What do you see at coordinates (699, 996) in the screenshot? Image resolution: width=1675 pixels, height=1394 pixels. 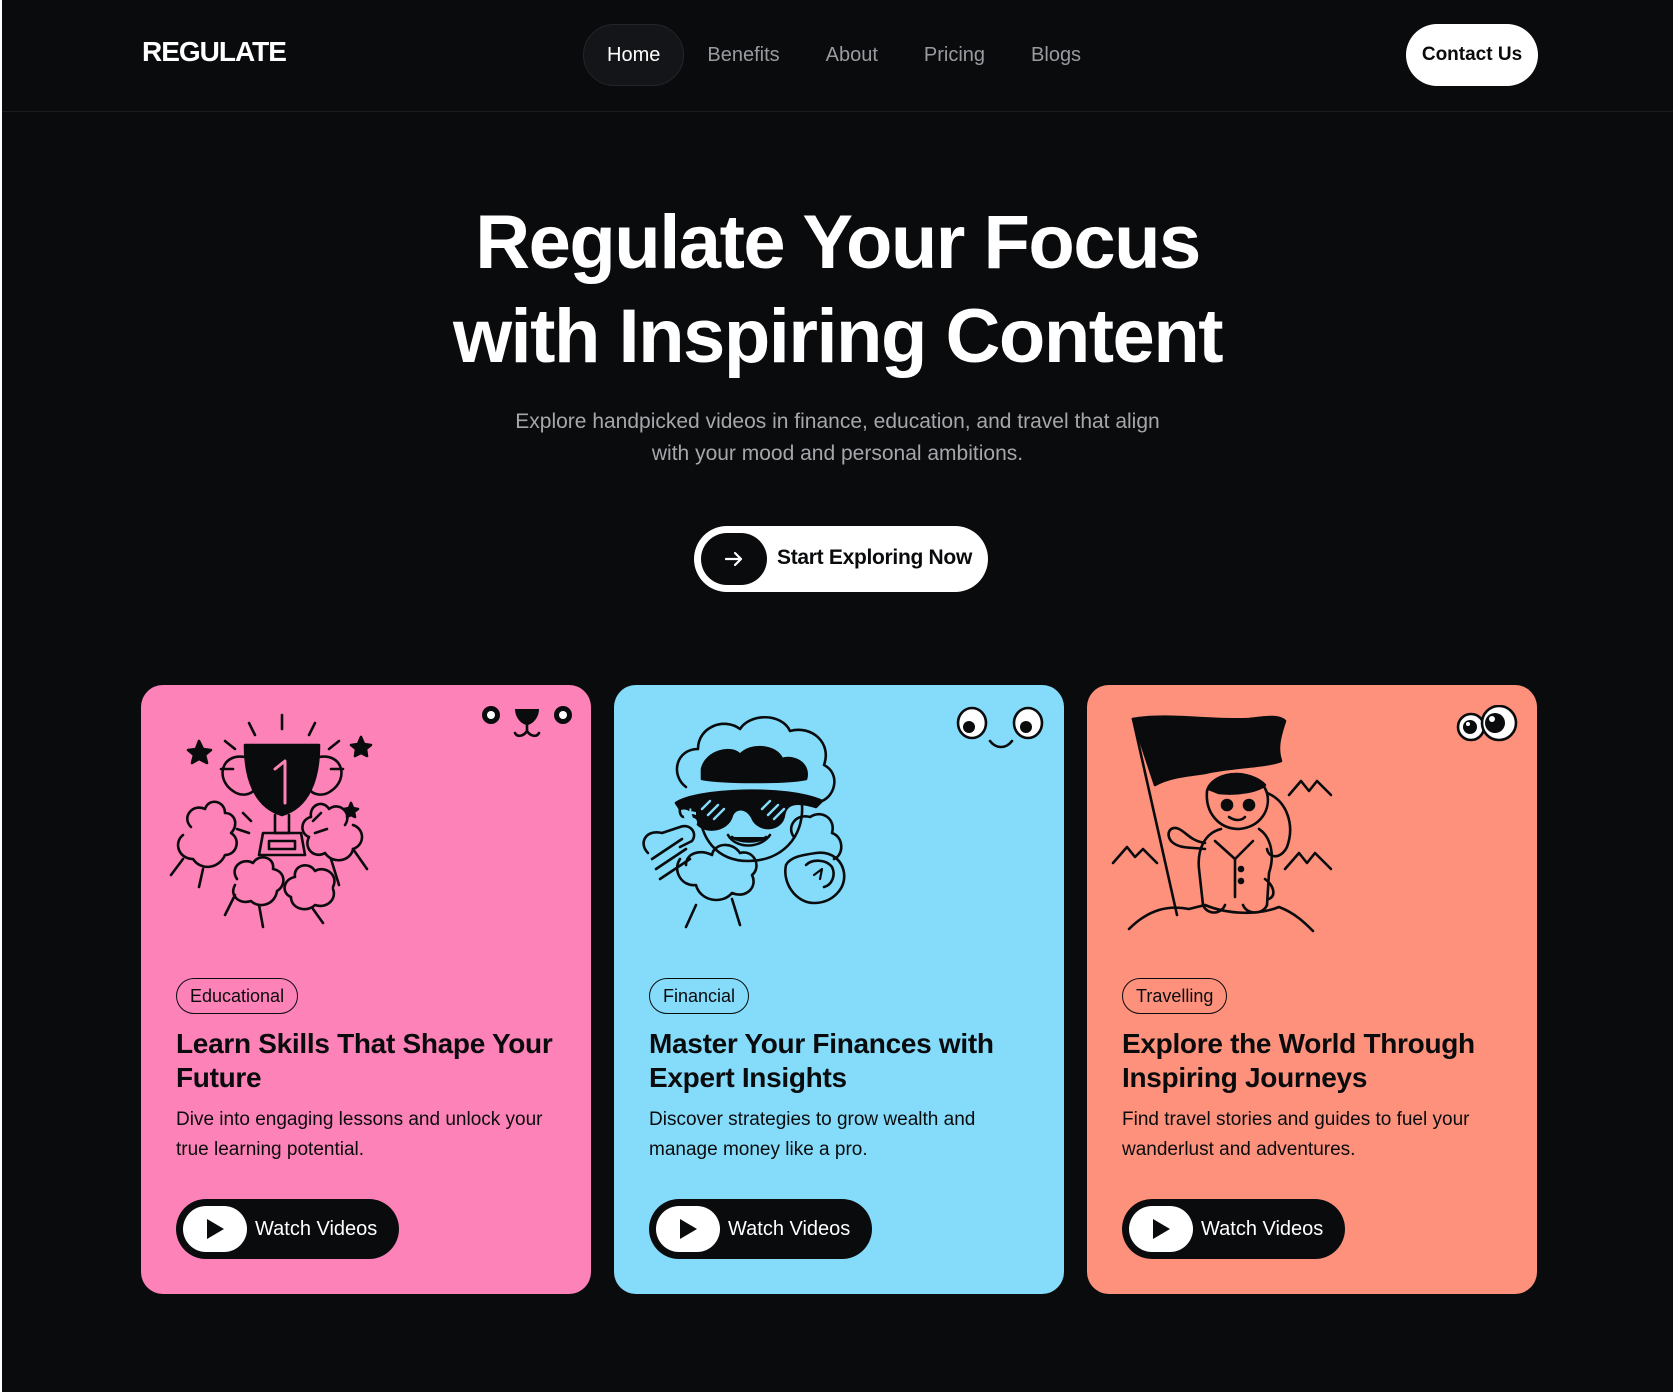 I see `category-tag: Financial` at bounding box center [699, 996].